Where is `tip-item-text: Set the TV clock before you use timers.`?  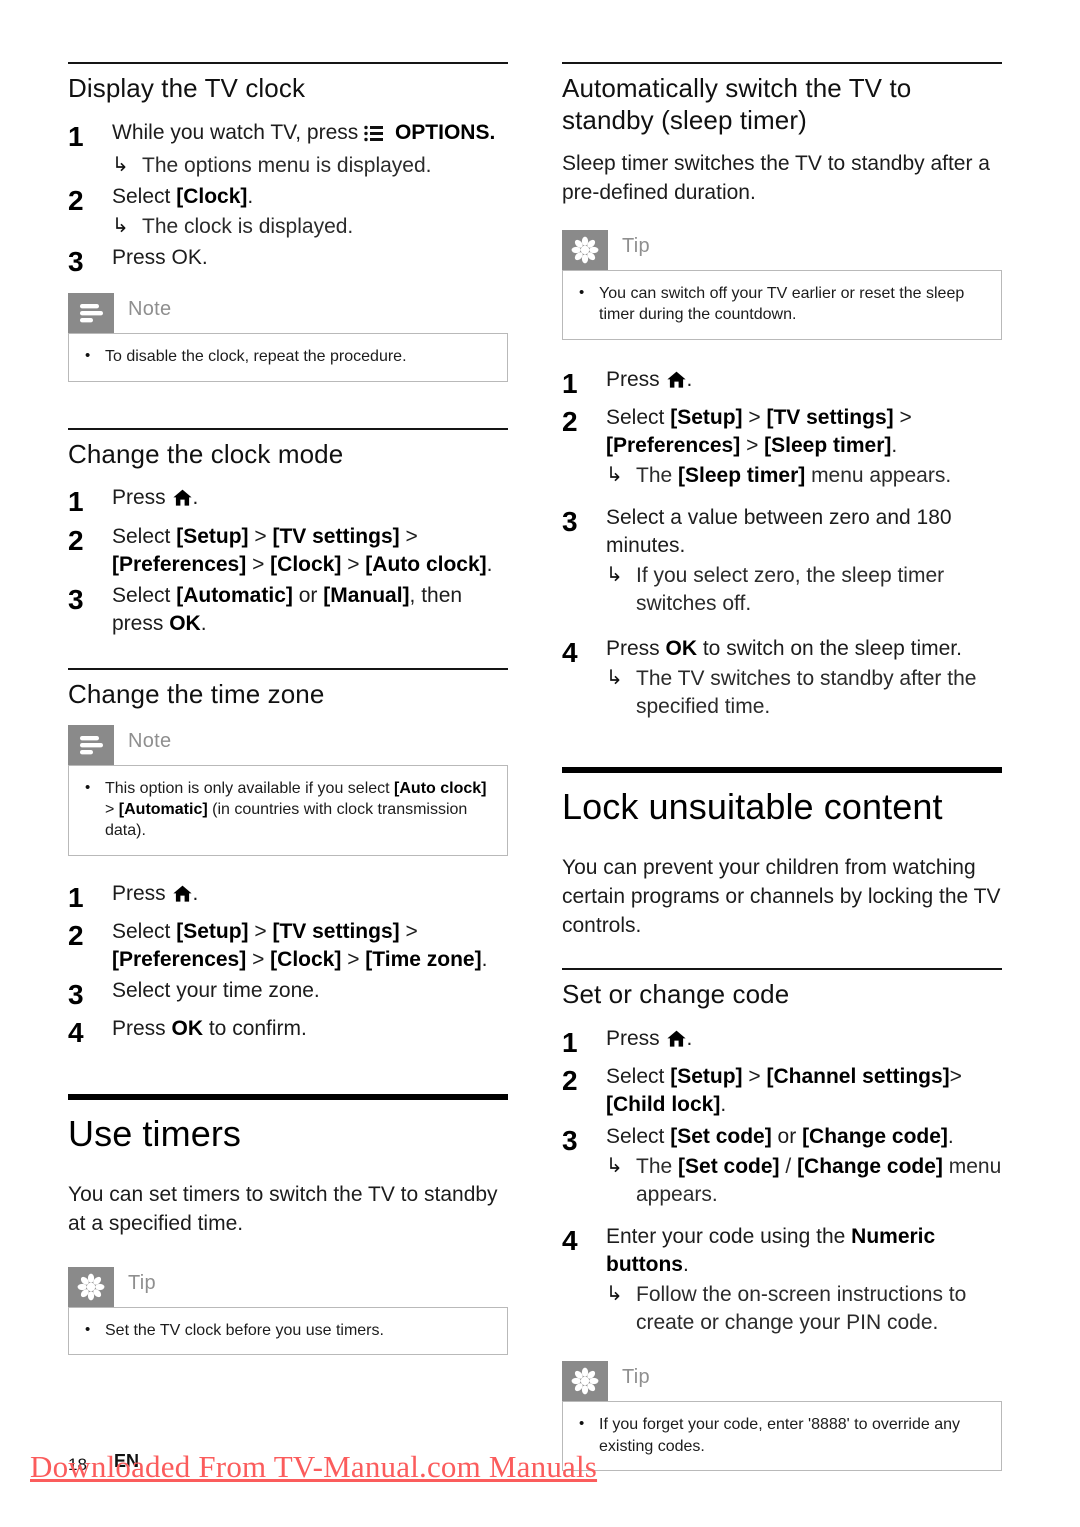 tip-item-text: Set the TV clock before you use timers. is located at coordinates (244, 1330).